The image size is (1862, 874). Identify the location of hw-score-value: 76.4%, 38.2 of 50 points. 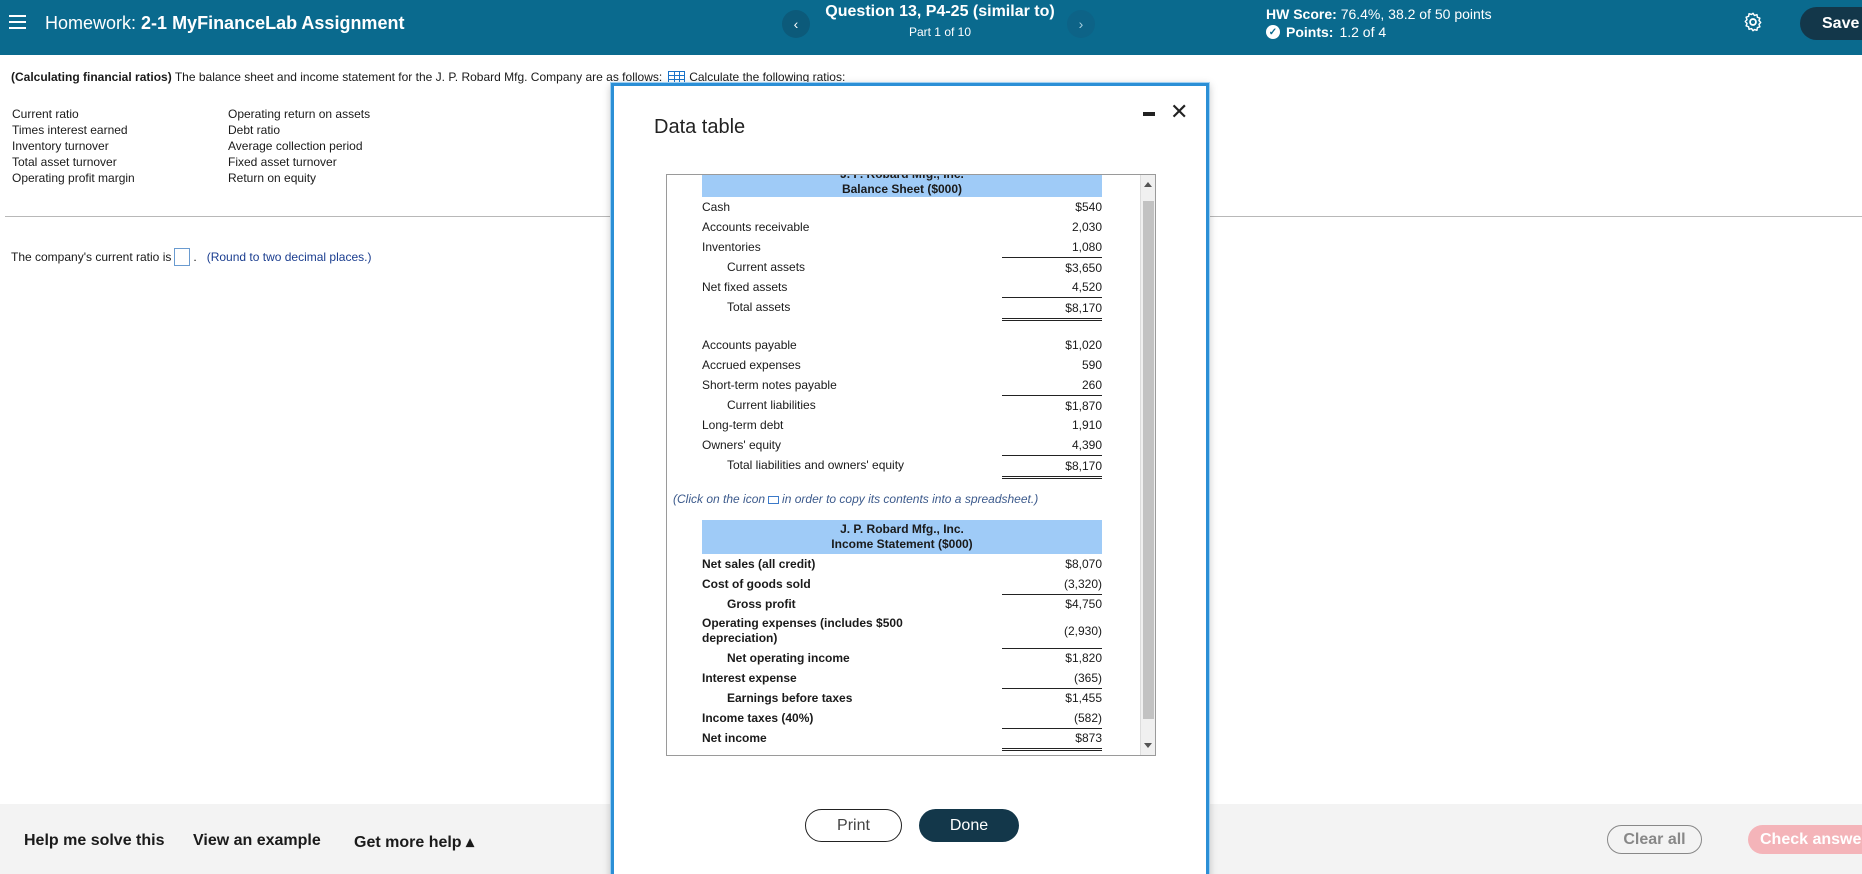
(1416, 14).